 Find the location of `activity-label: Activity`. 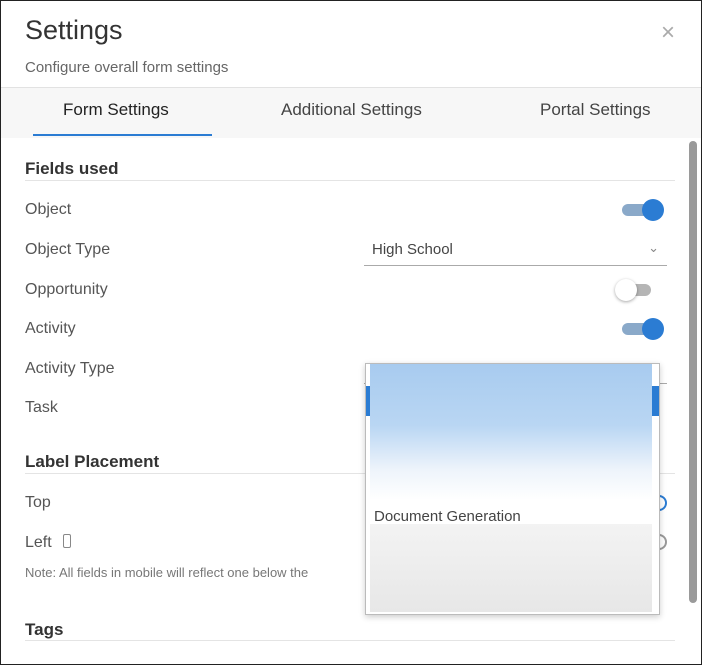

activity-label: Activity is located at coordinates (50, 328).